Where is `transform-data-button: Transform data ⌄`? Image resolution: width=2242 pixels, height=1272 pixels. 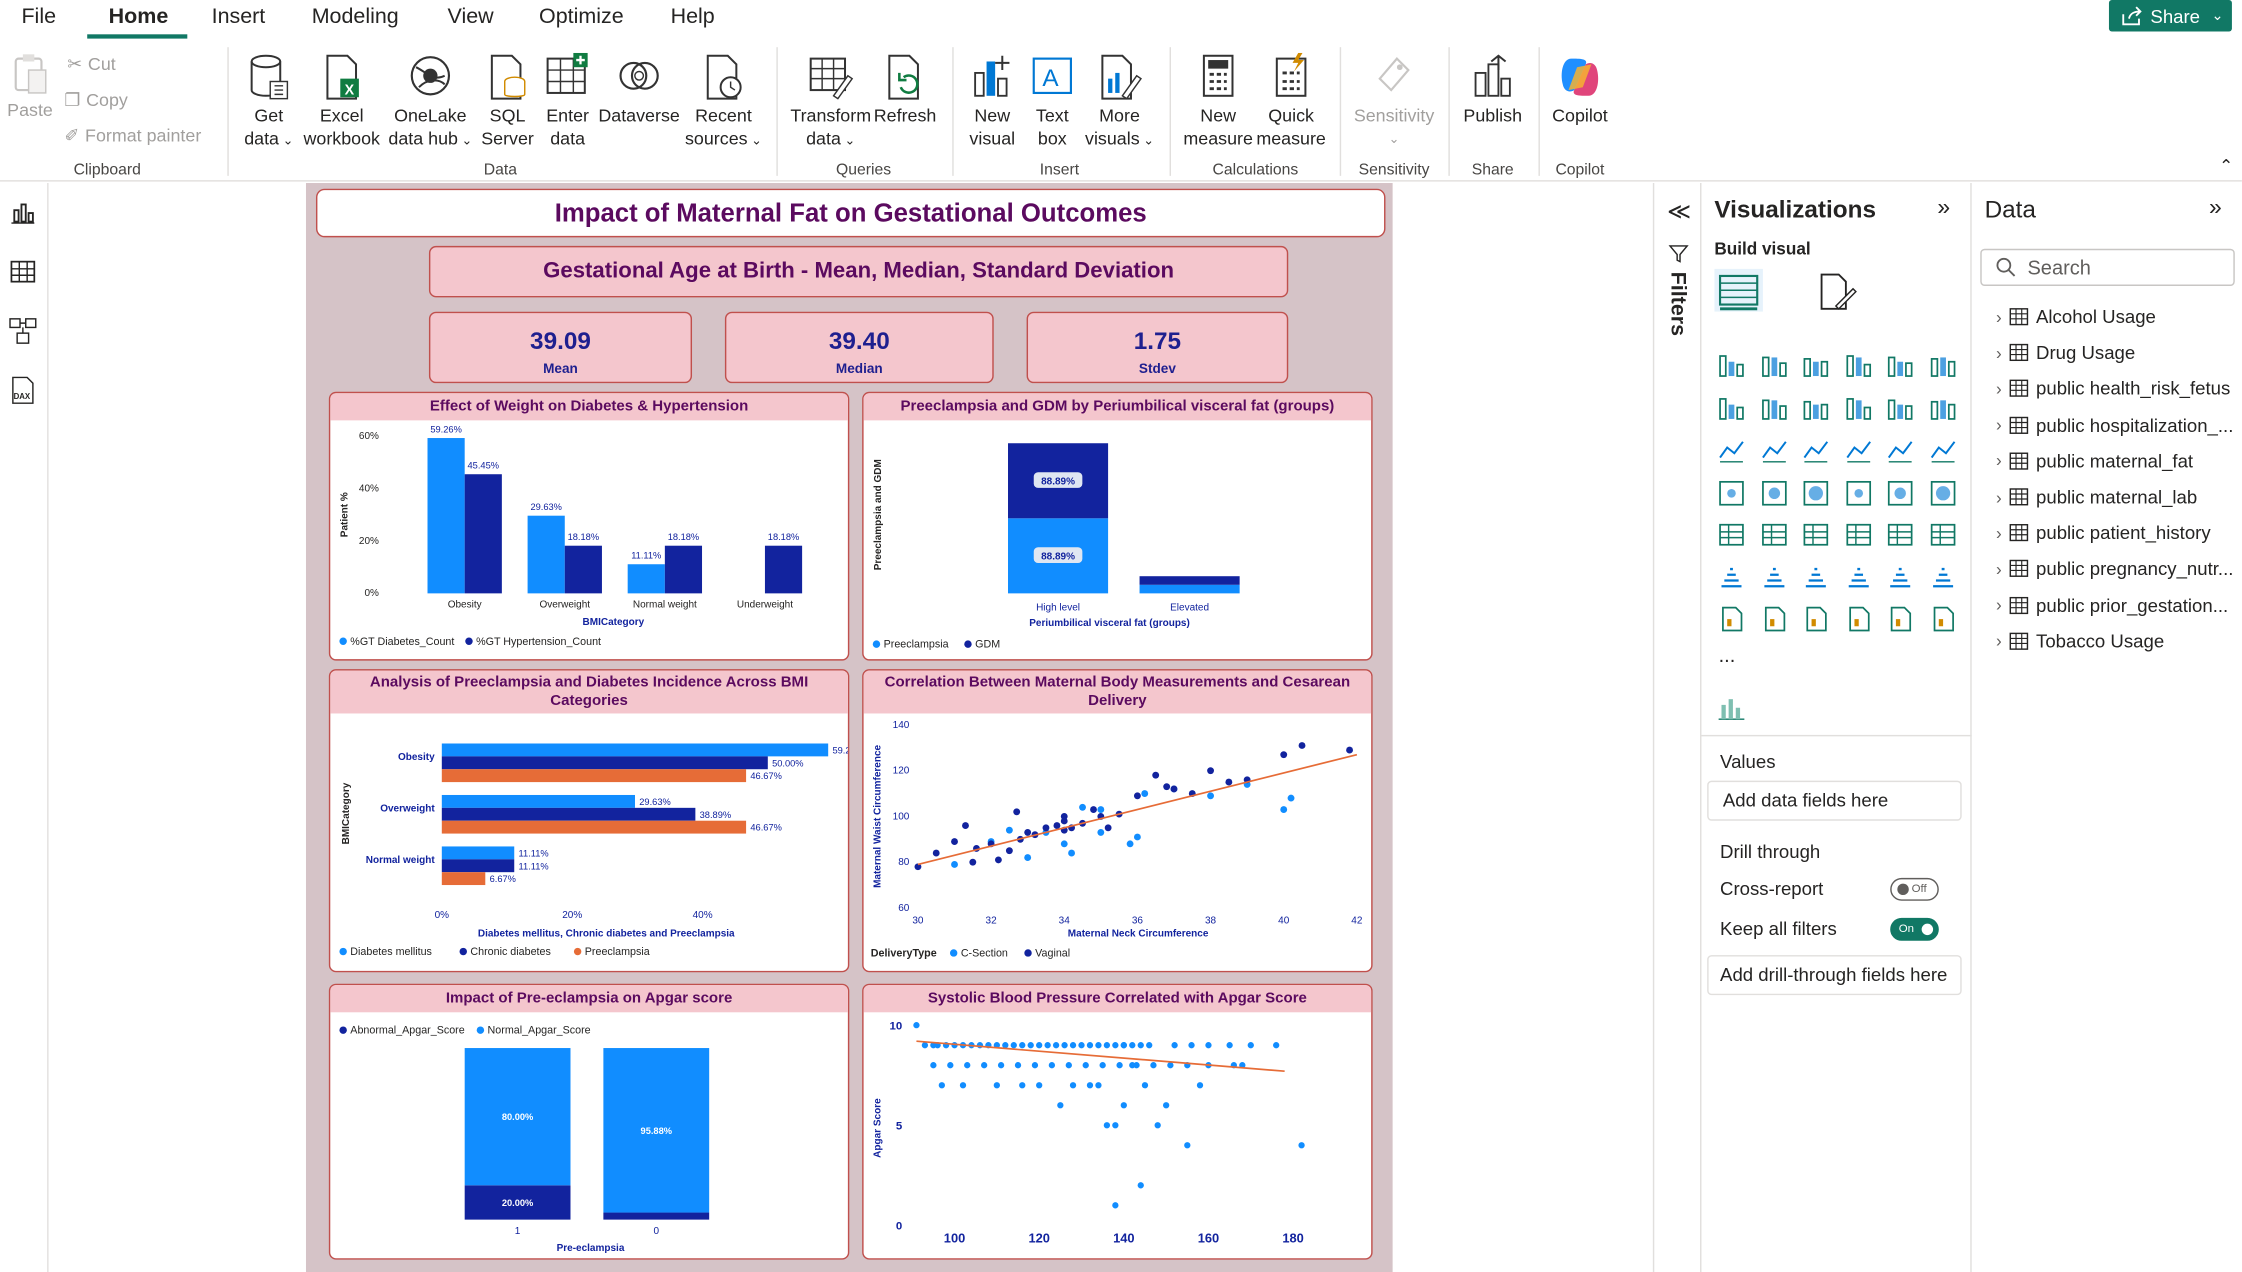
transform-data-button: Transform data ⌄ is located at coordinates (831, 102).